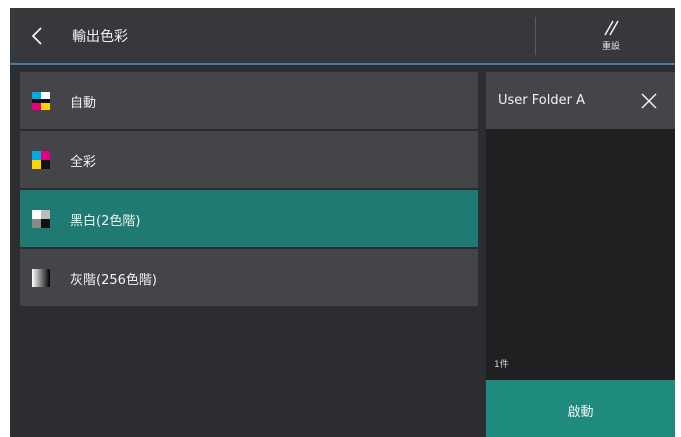  I want to click on back-button, so click(38, 36).